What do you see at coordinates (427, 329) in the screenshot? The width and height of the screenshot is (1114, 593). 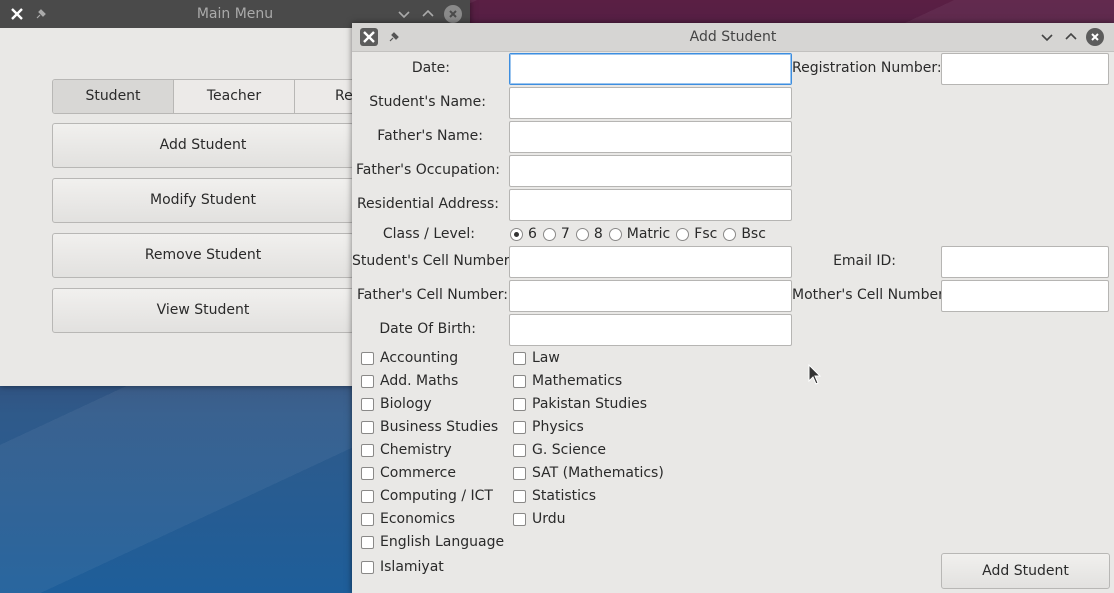 I see `date-of-birth-label: Date Of Birth:` at bounding box center [427, 329].